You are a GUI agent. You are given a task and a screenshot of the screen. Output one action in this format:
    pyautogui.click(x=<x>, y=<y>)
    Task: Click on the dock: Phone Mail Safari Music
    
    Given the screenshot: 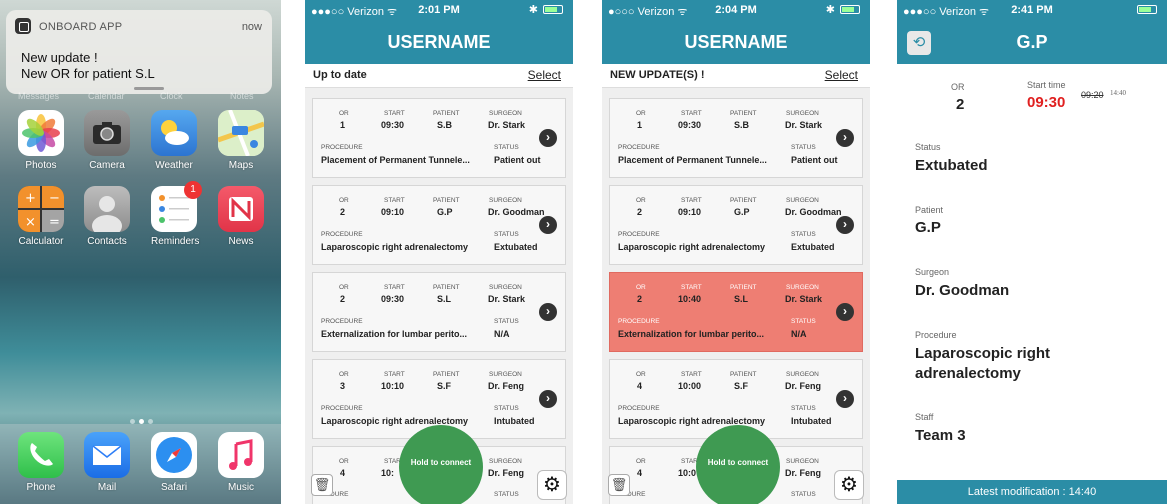 What is the action you would take?
    pyautogui.click(x=140, y=464)
    